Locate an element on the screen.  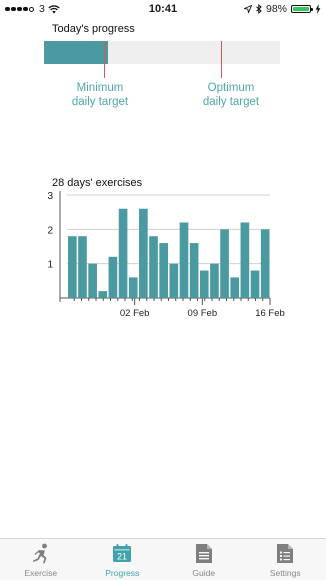
x-tick-label: 02 Feb is located at coordinates (135, 313).